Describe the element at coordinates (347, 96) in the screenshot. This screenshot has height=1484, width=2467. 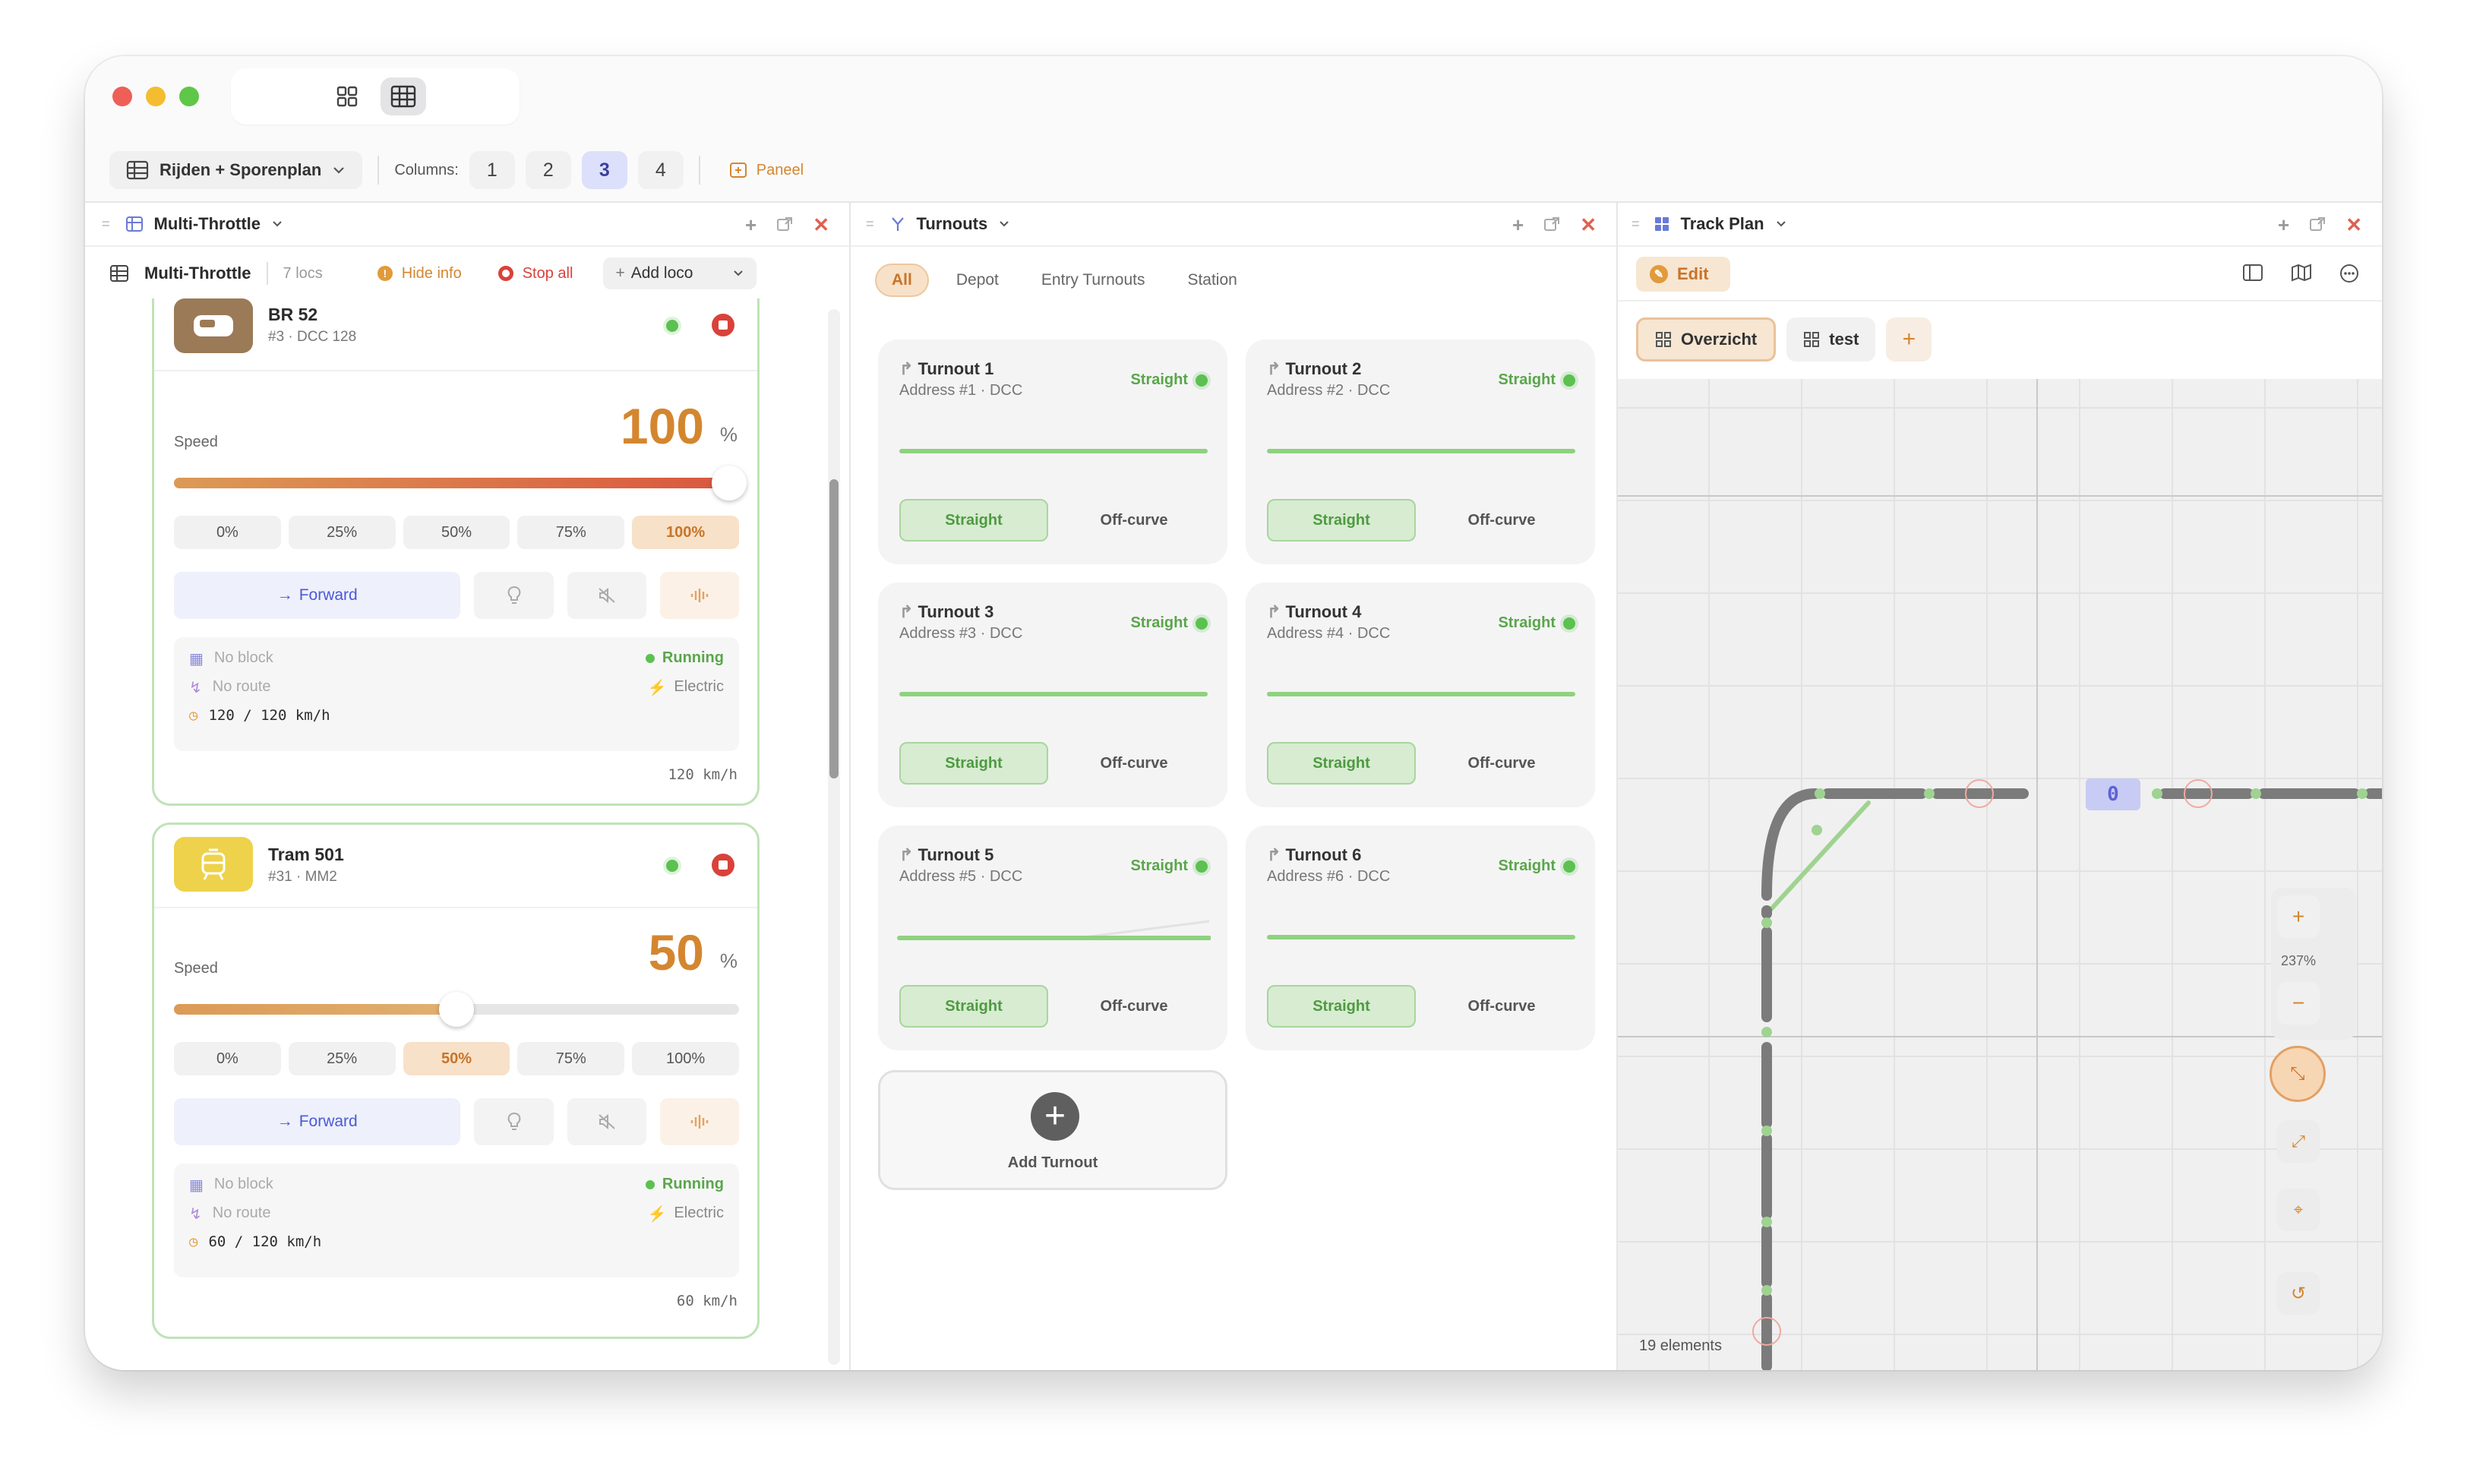
I see `grid-view-button` at that location.